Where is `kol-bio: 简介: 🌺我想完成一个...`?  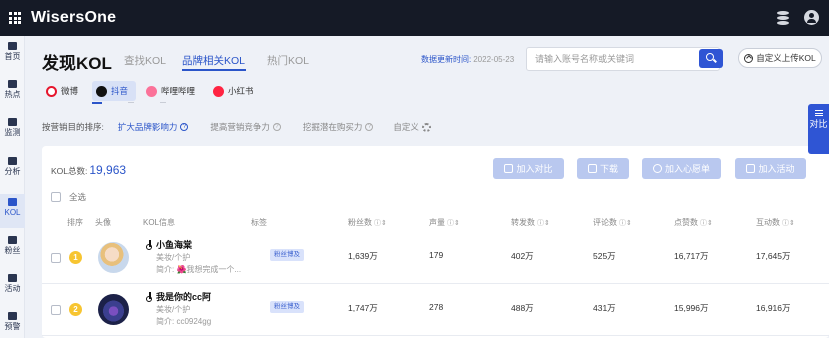
kol-bio: 简介: 🌺我想完成一个... is located at coordinates (199, 269).